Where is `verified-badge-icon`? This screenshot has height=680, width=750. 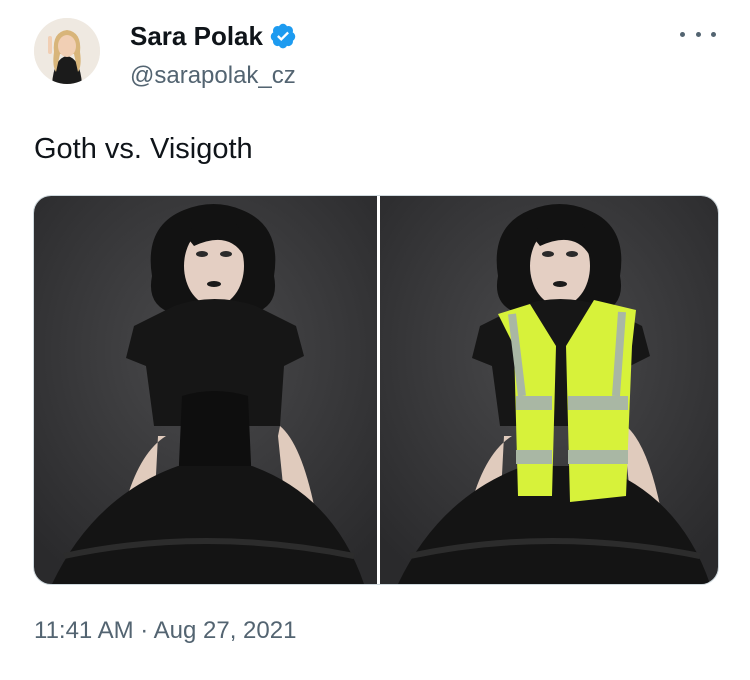
verified-badge-icon is located at coordinates (283, 36).